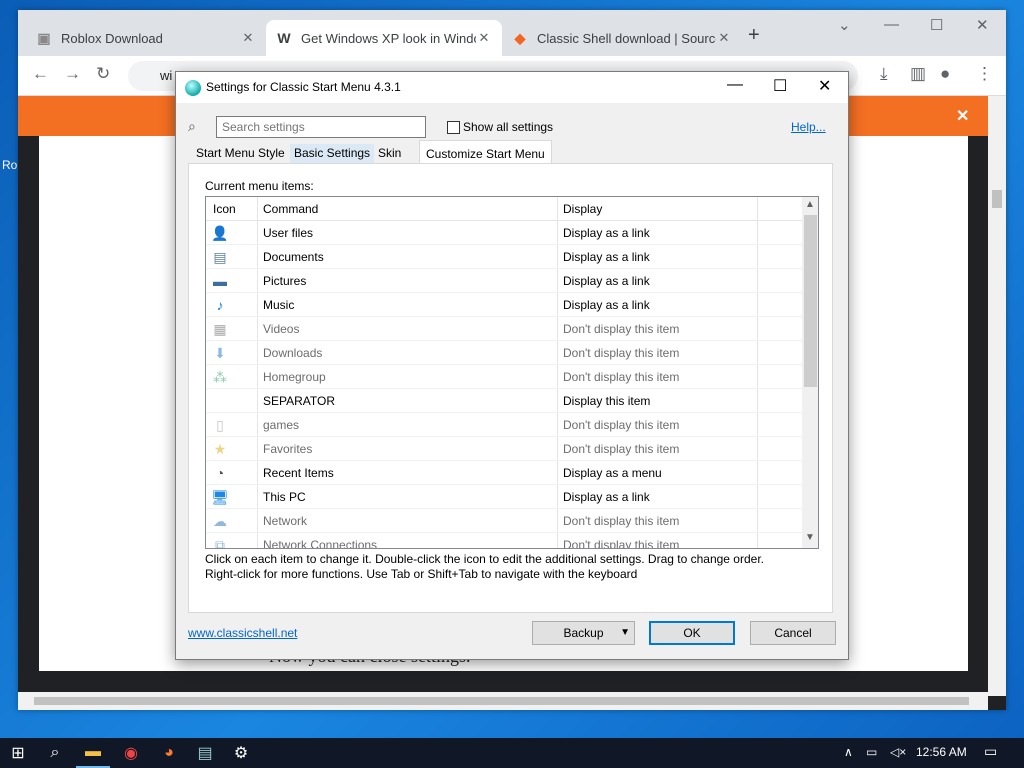 The height and width of the screenshot is (768, 1024). I want to click on item-command: Network, so click(285, 521).